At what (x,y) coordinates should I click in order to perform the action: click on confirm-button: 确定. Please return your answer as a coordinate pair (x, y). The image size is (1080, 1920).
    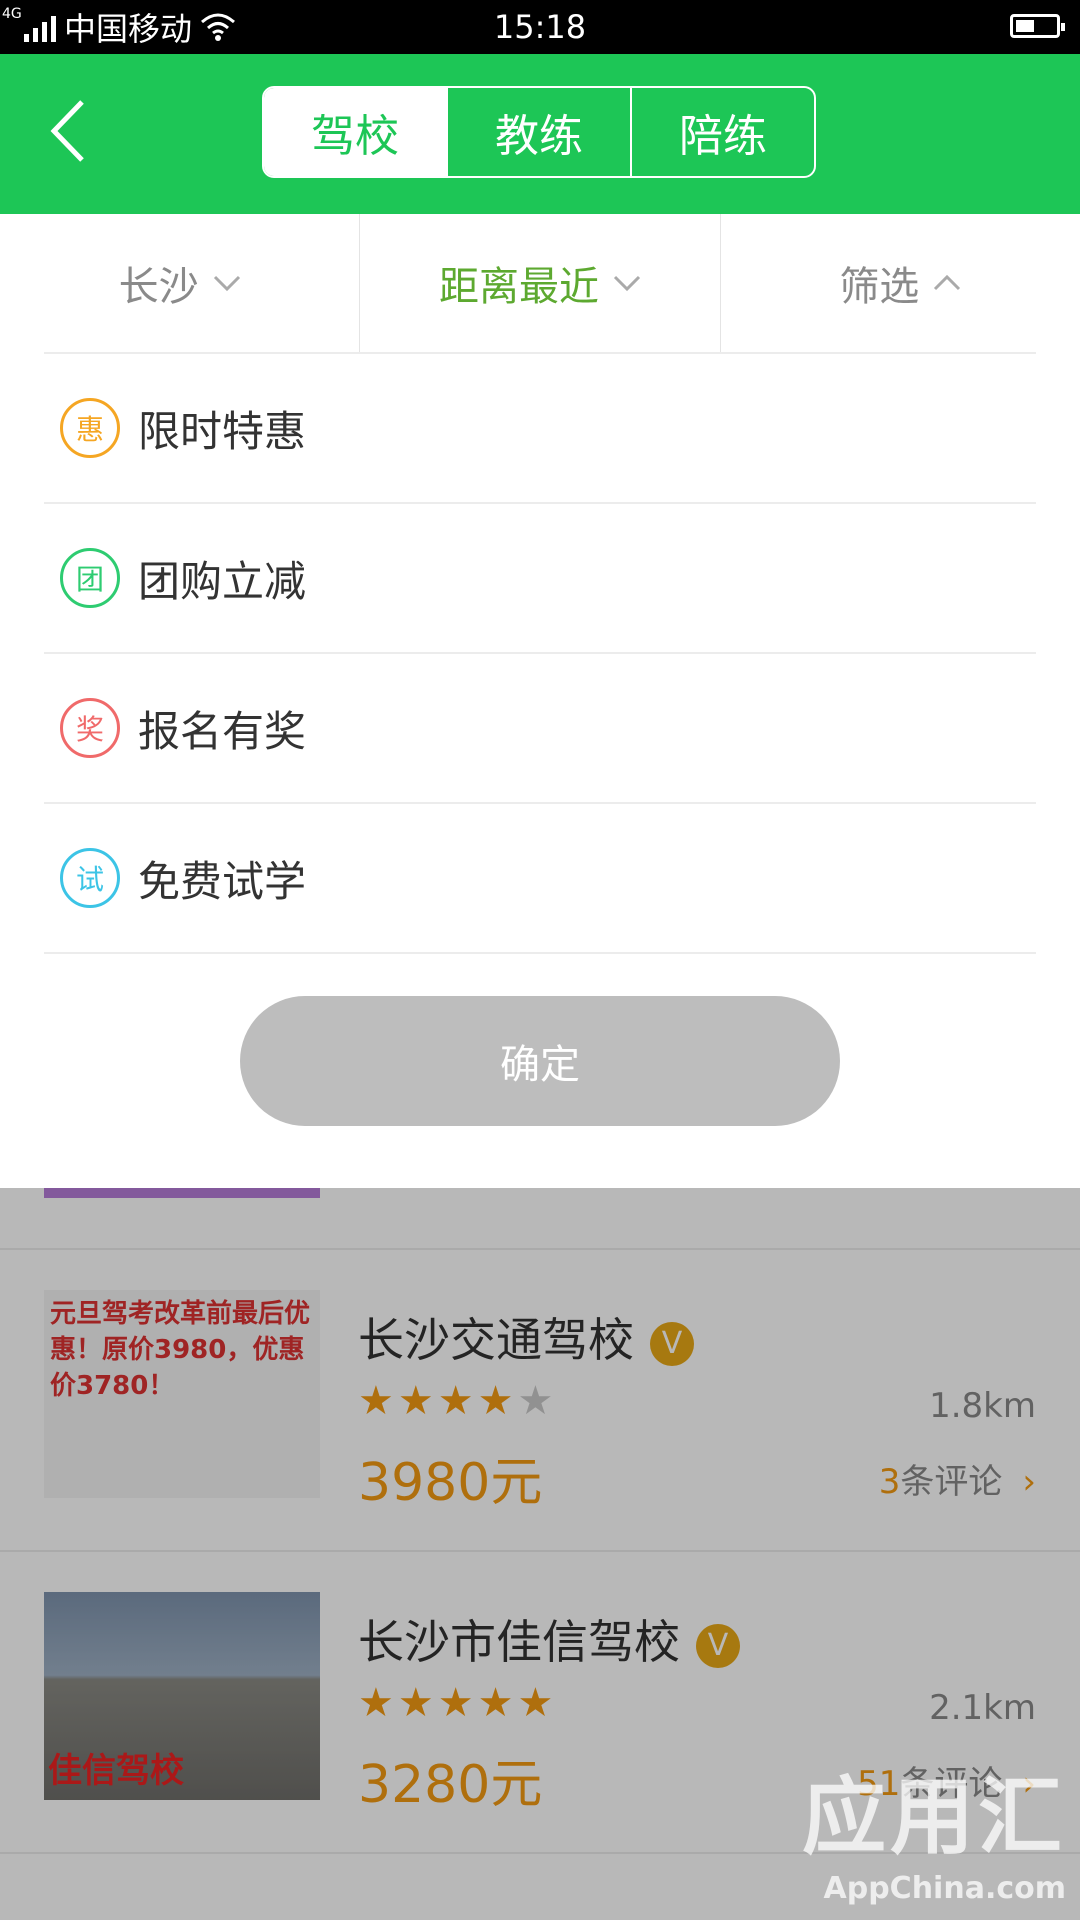
    Looking at the image, I should click on (540, 1061).